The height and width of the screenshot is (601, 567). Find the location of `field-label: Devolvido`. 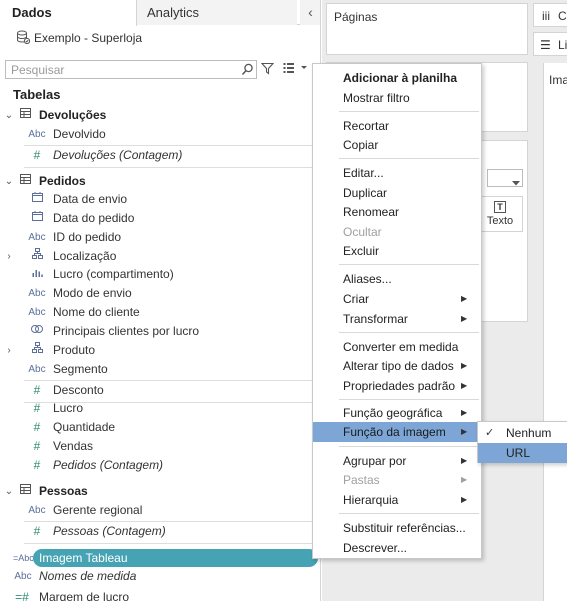

field-label: Devolvido is located at coordinates (79, 134).